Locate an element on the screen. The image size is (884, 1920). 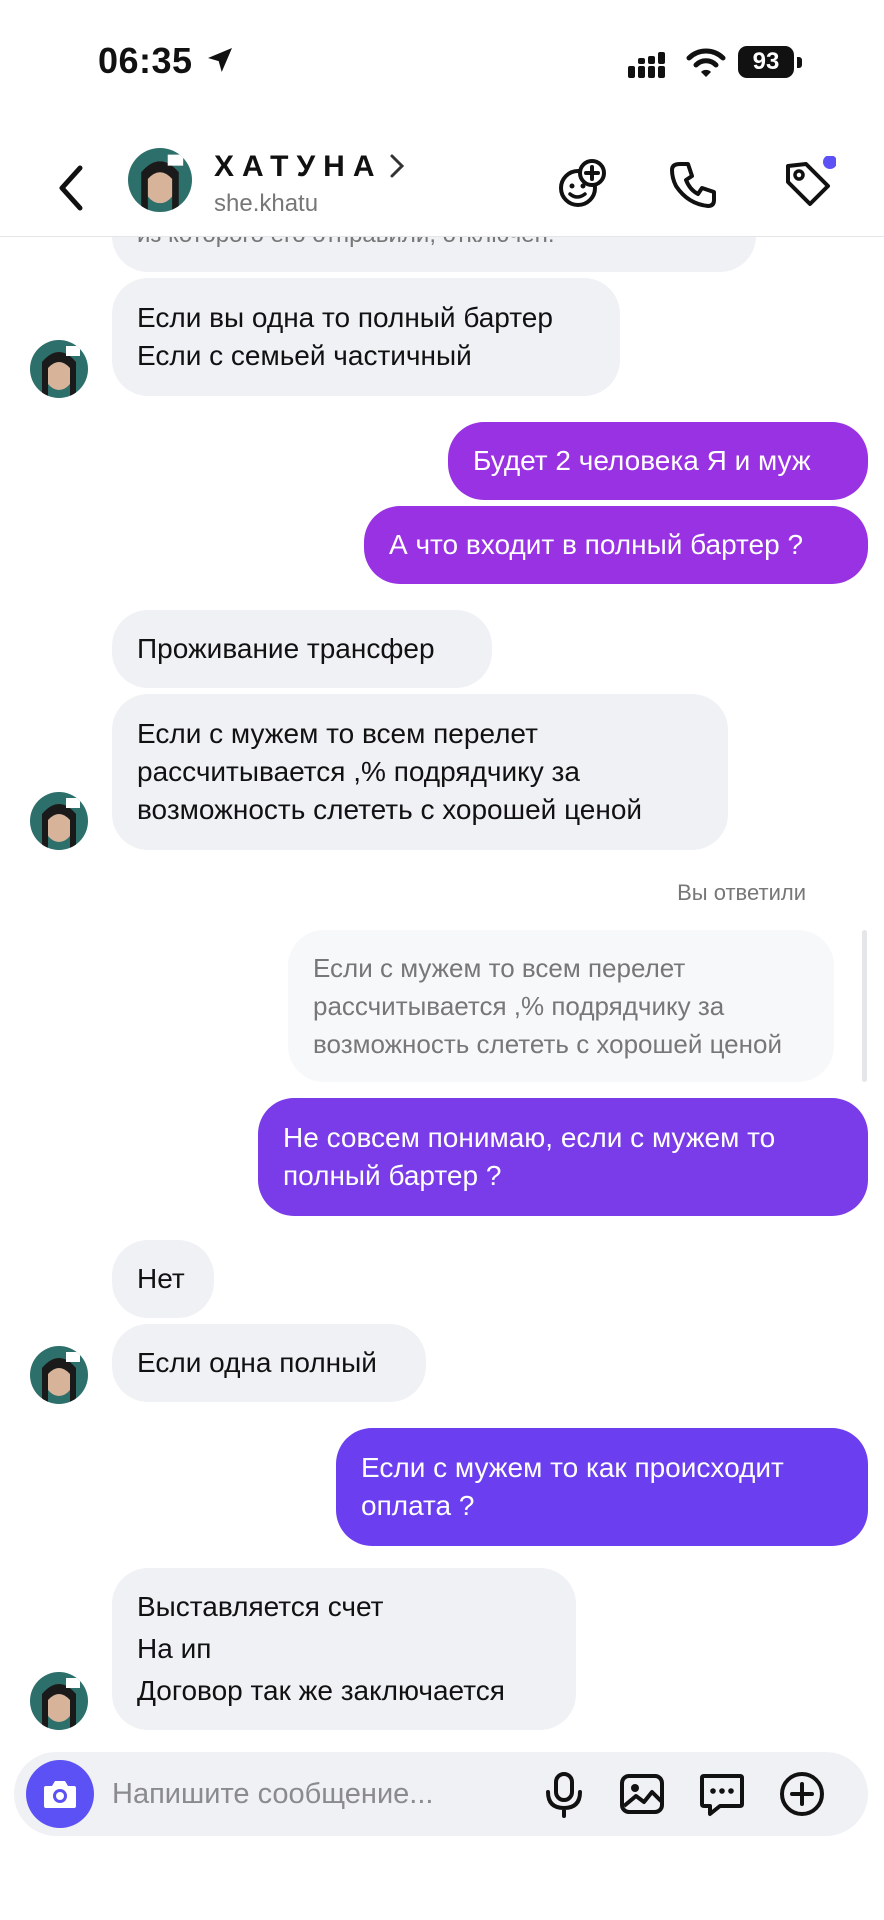
message-incoming: Нет is located at coordinates (163, 1279).